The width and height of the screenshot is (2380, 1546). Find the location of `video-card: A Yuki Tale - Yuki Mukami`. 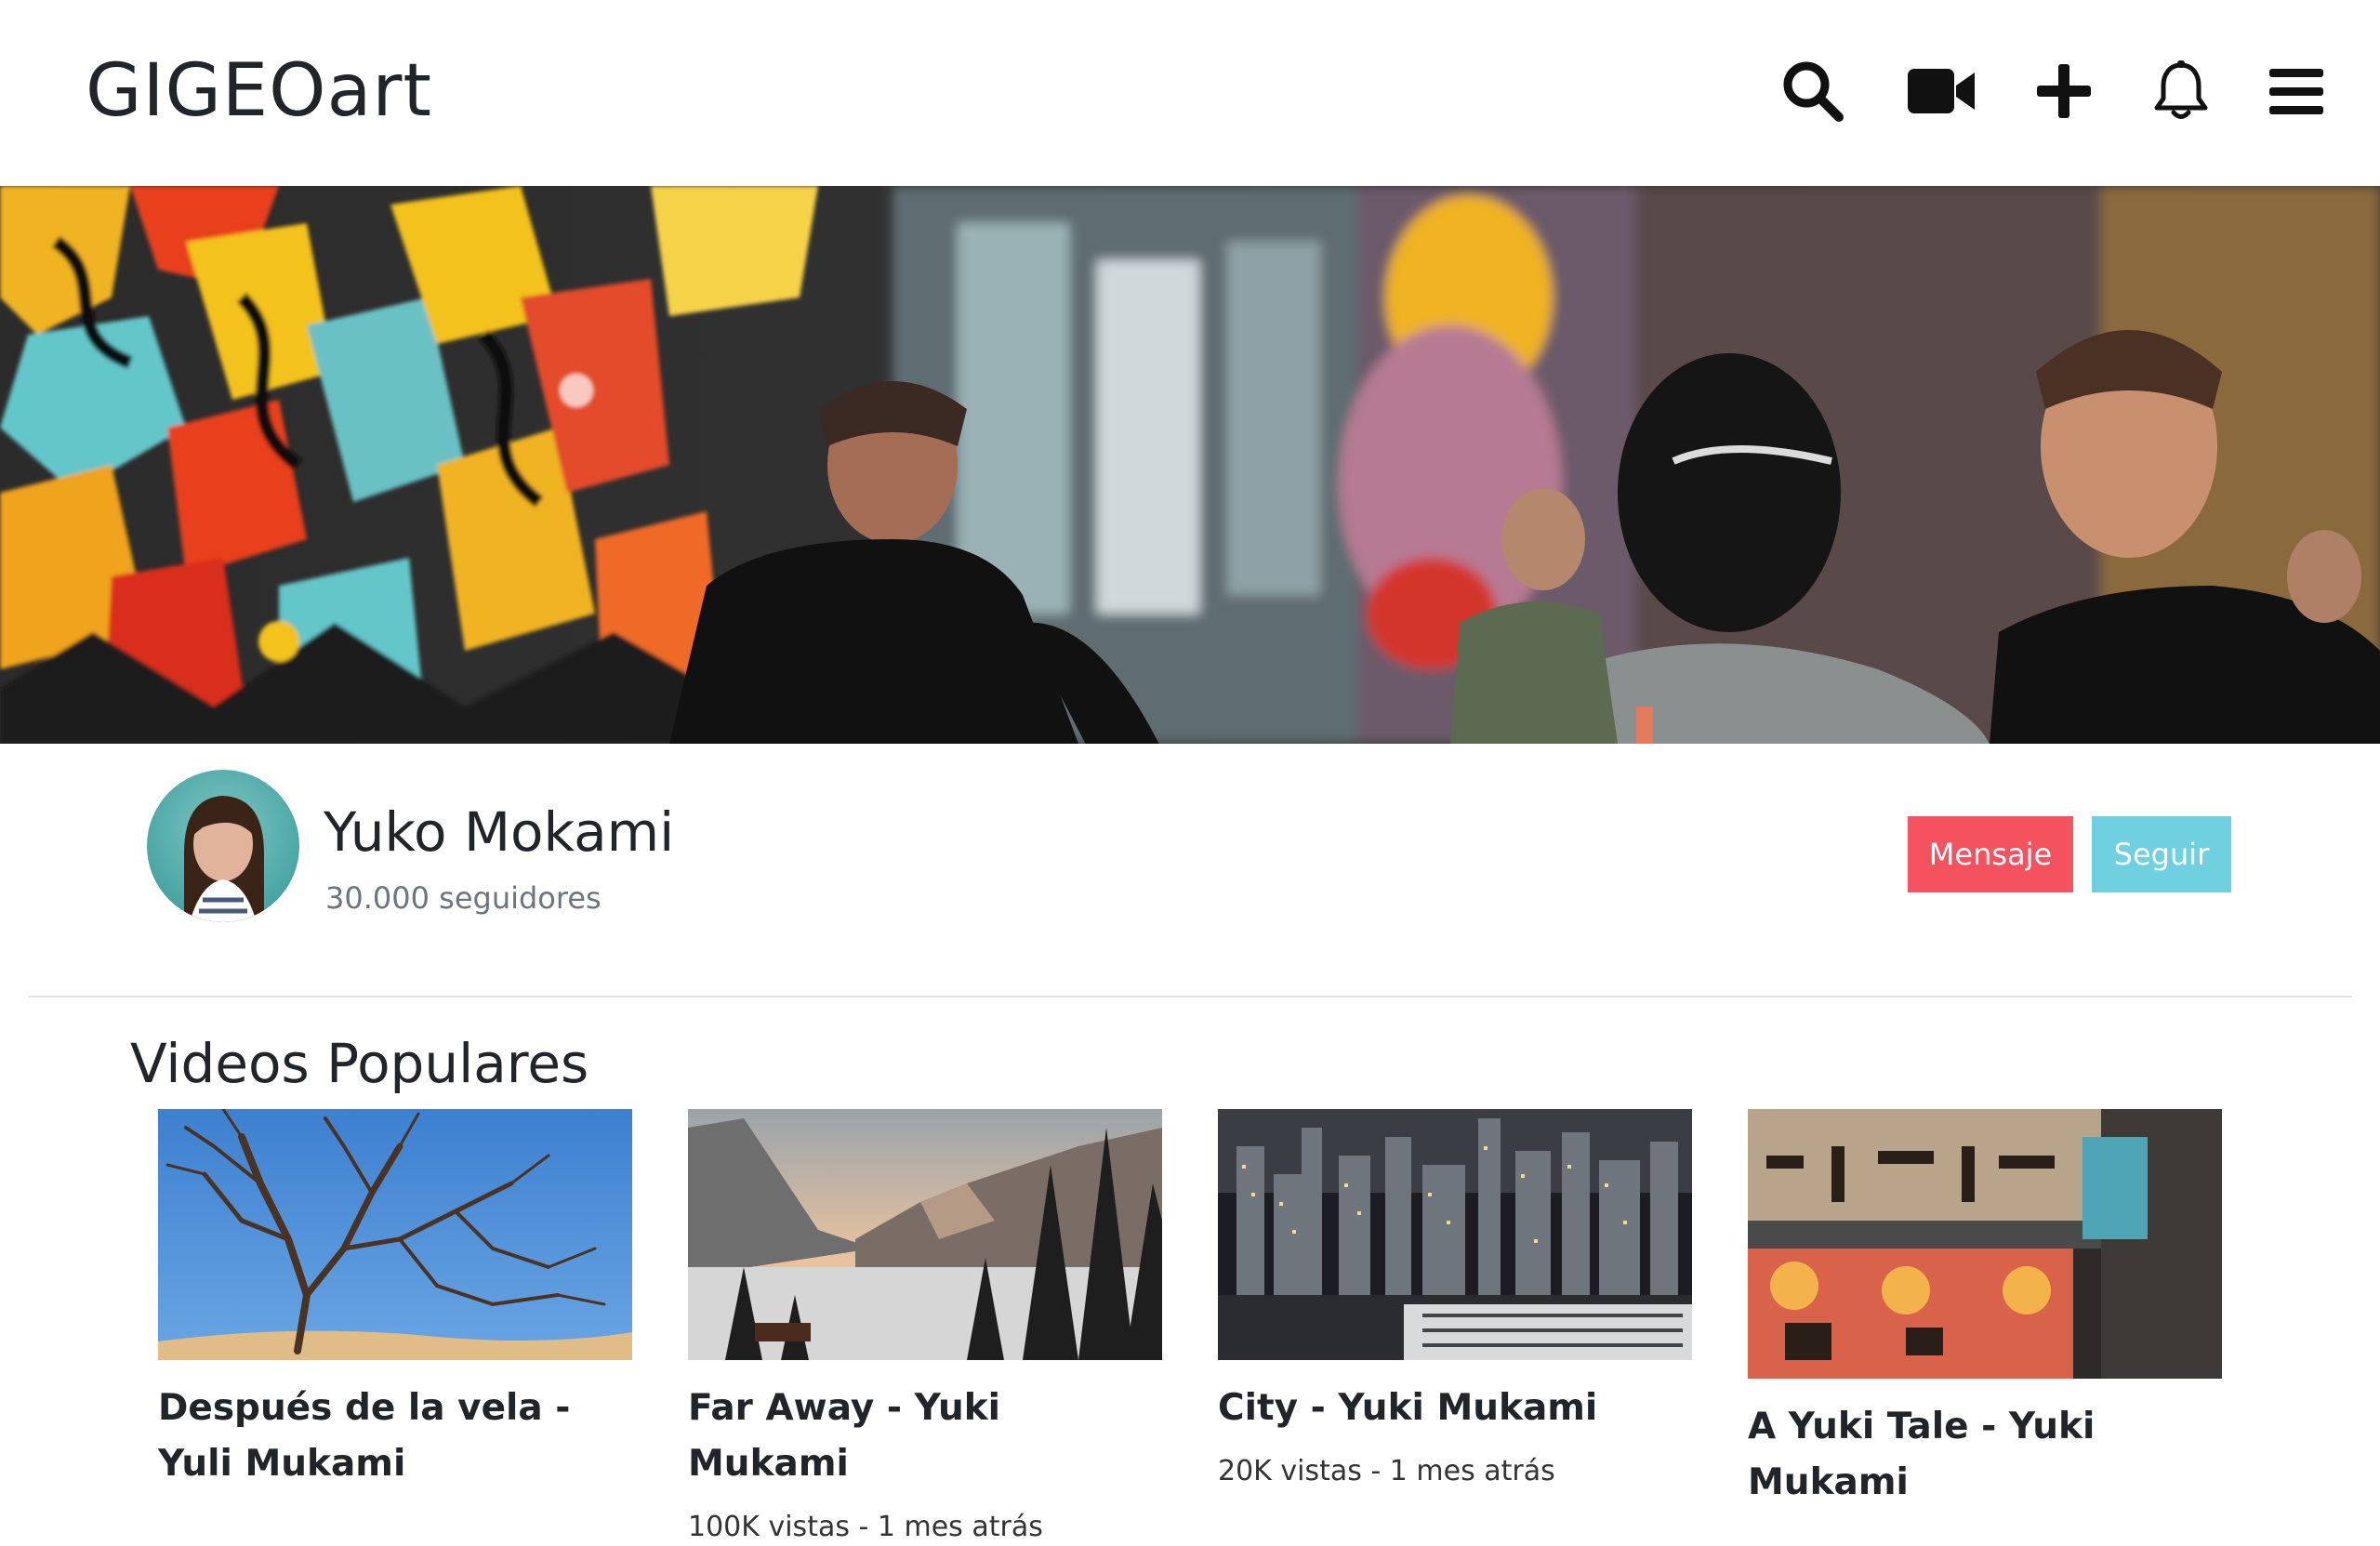

video-card: A Yuki Tale - Yuki Mukami is located at coordinates (1985, 1310).